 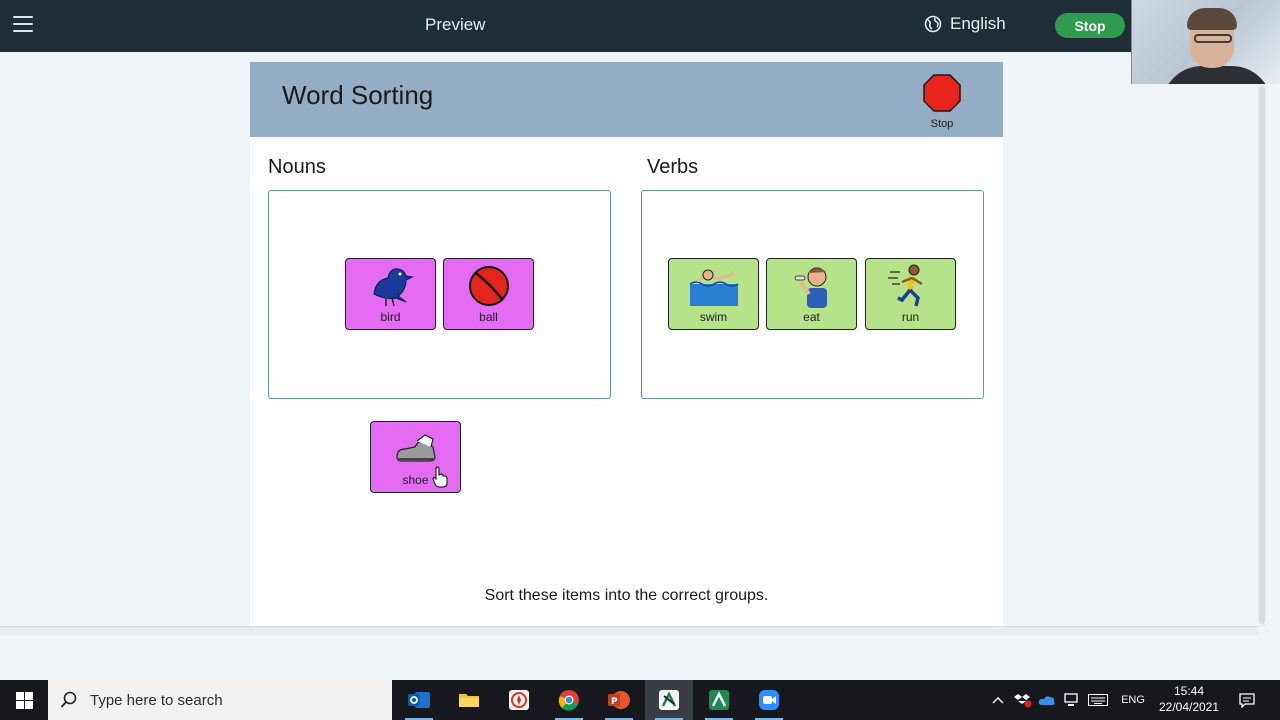 I want to click on chevron-up-icon, so click(x=998, y=700).